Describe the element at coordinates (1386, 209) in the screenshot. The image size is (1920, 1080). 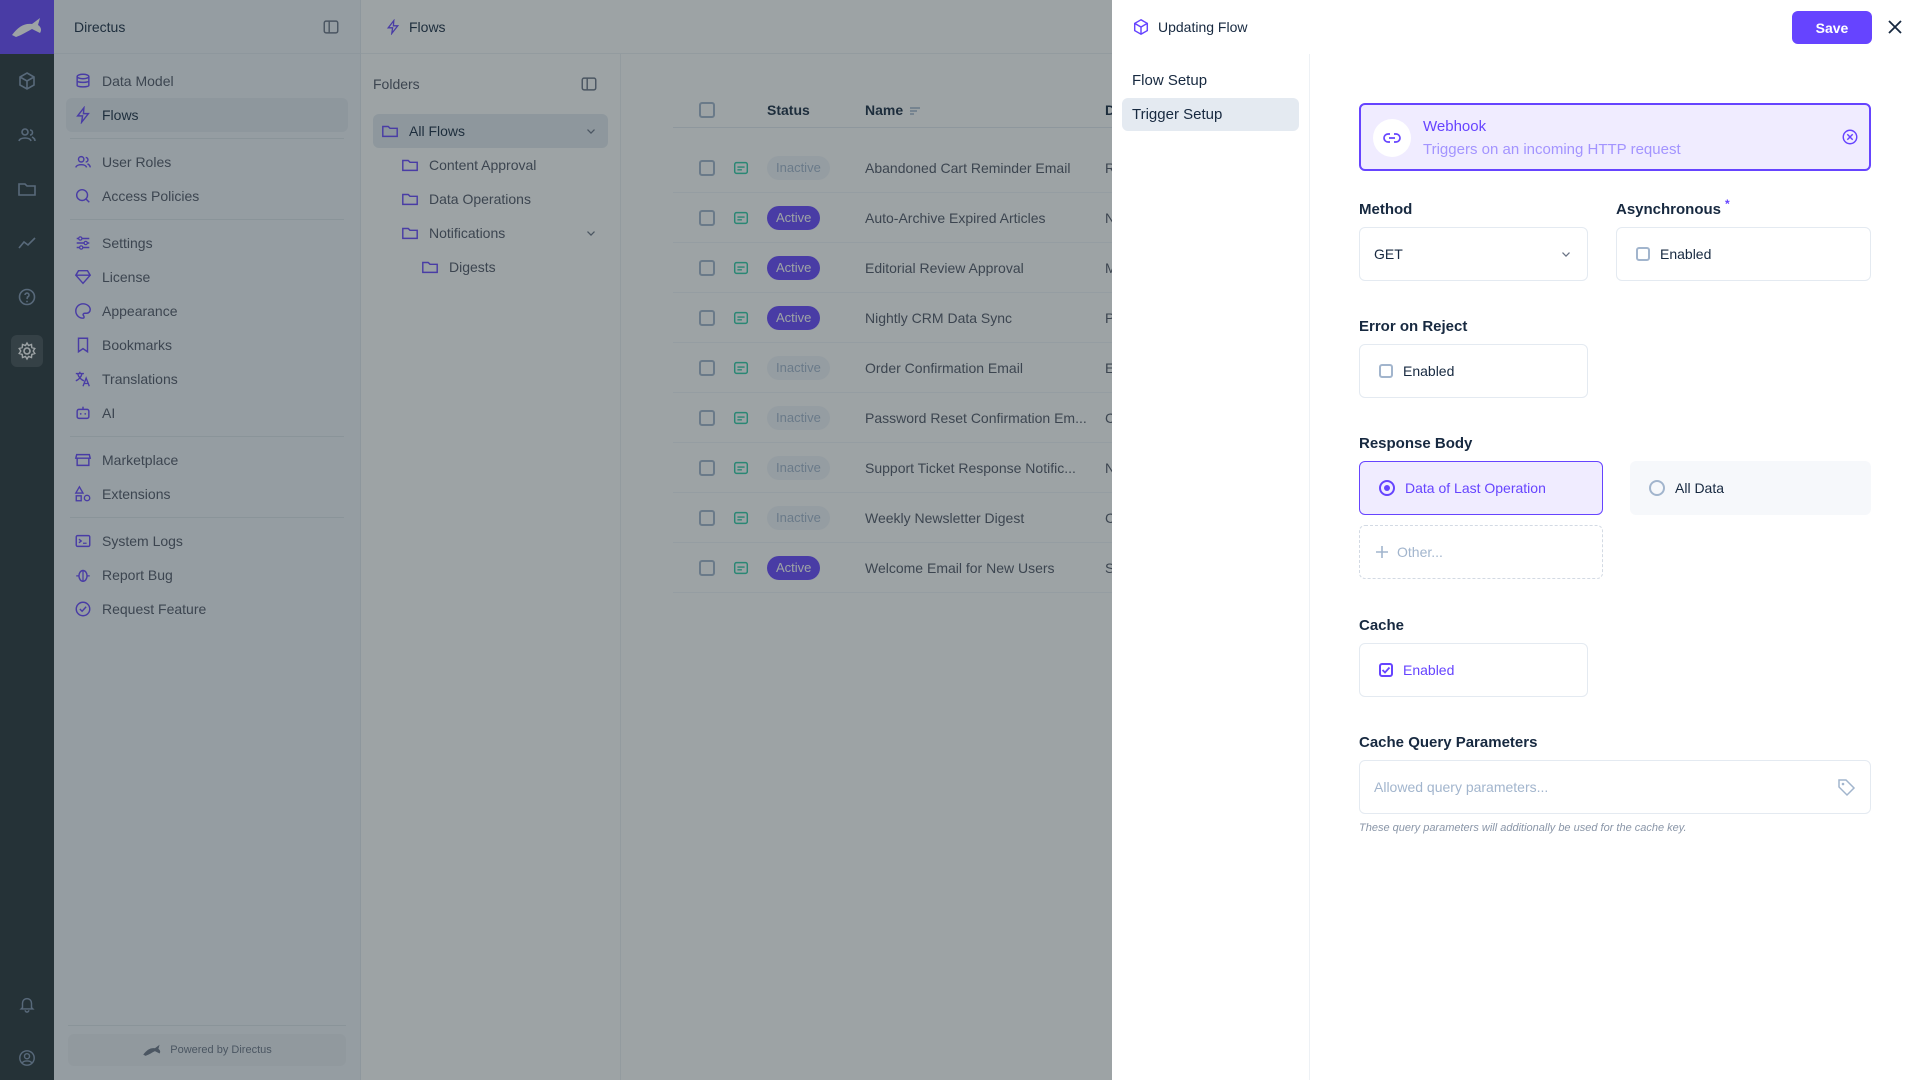
I see `method-label: Method` at that location.